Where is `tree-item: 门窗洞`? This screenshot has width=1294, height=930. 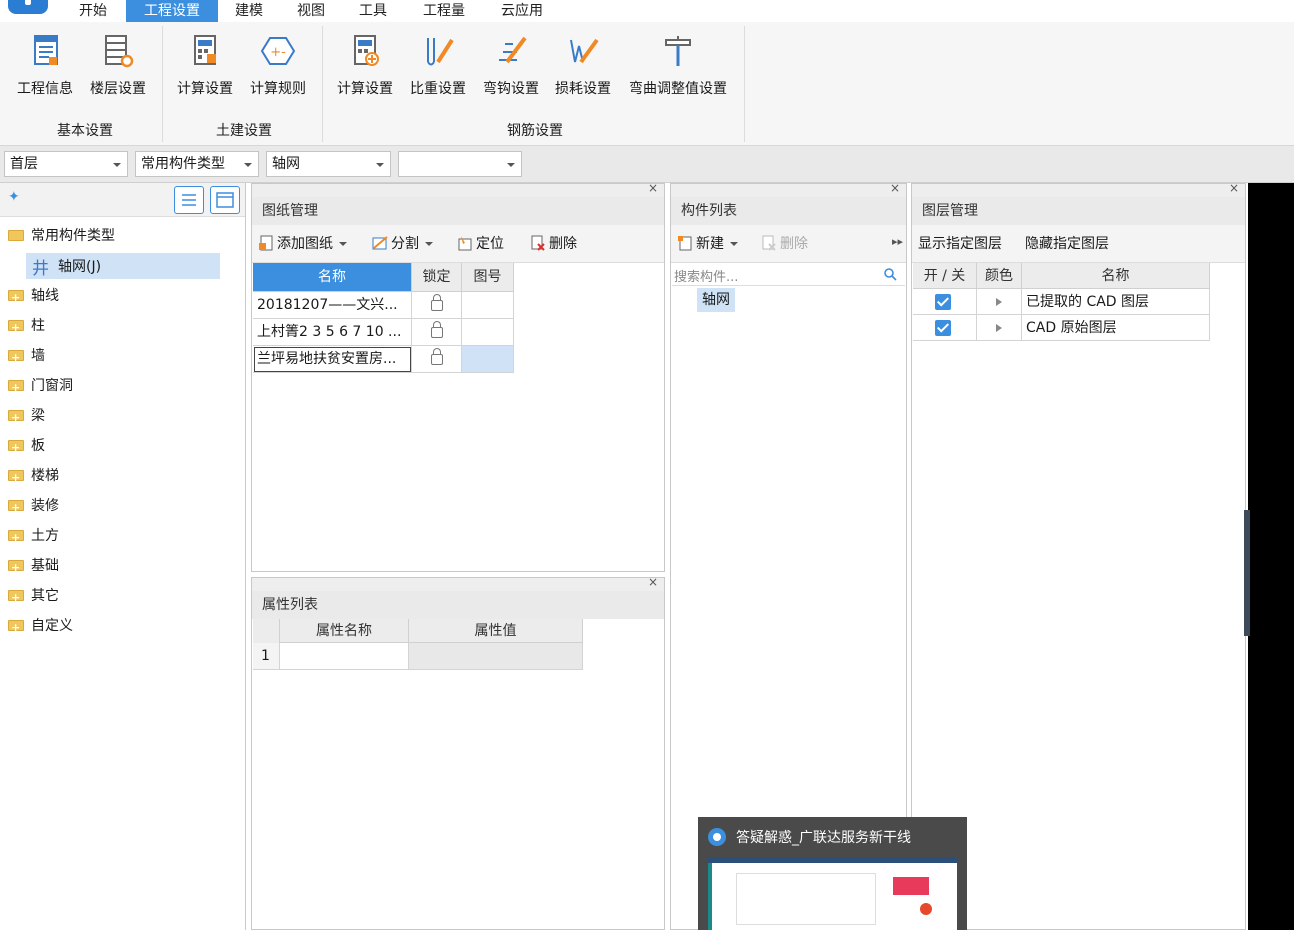 tree-item: 门窗洞 is located at coordinates (40, 387).